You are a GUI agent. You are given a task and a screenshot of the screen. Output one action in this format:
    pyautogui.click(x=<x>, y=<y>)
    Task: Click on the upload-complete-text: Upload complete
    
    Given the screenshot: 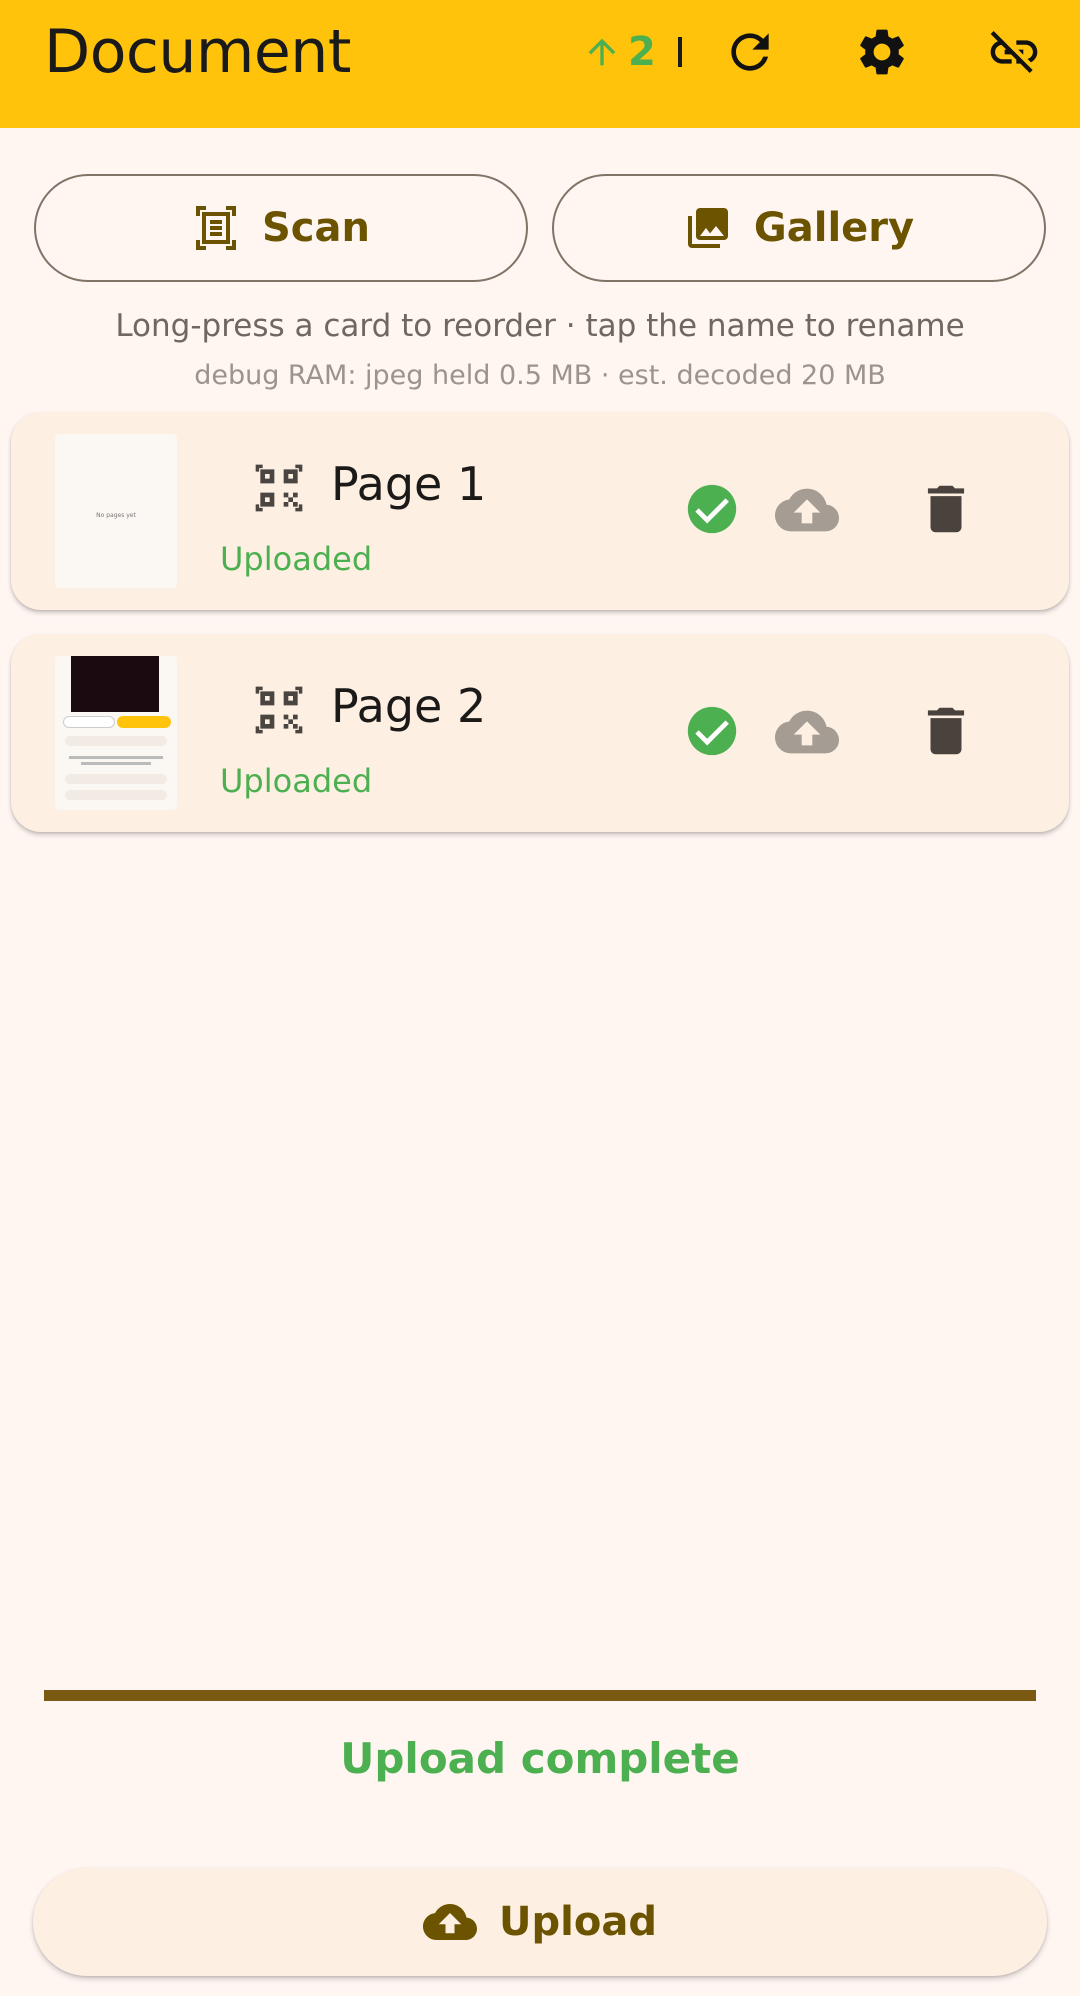 What is the action you would take?
    pyautogui.click(x=540, y=1758)
    